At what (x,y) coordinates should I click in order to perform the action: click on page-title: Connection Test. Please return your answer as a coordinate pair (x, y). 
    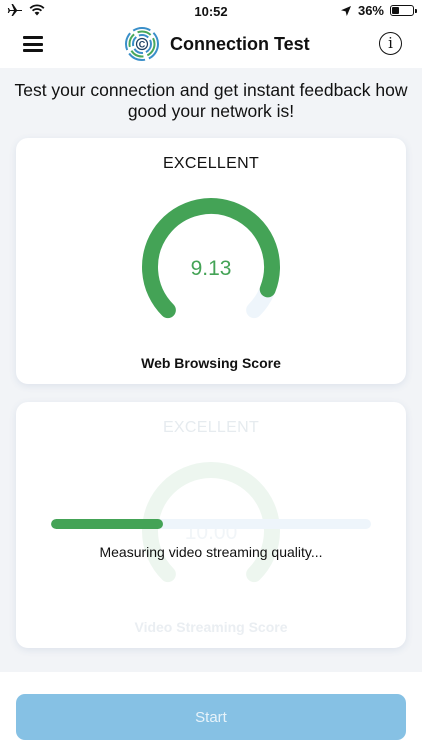
    Looking at the image, I should click on (240, 43).